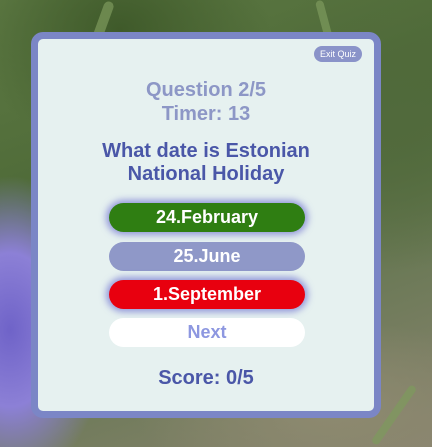 This screenshot has width=432, height=447. I want to click on timer: Timer: 13, so click(206, 114).